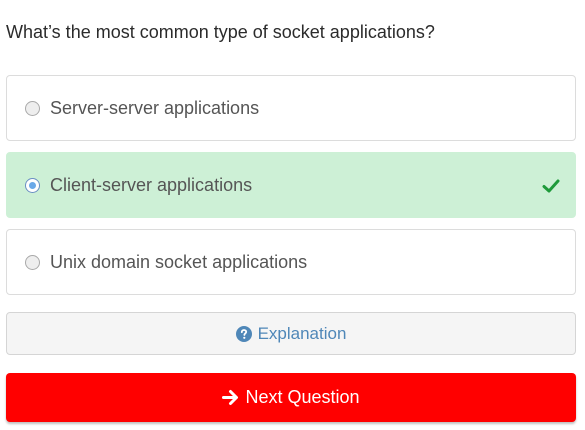 The image size is (585, 430). Describe the element at coordinates (151, 184) in the screenshot. I see `option-label: Client-server applications` at that location.